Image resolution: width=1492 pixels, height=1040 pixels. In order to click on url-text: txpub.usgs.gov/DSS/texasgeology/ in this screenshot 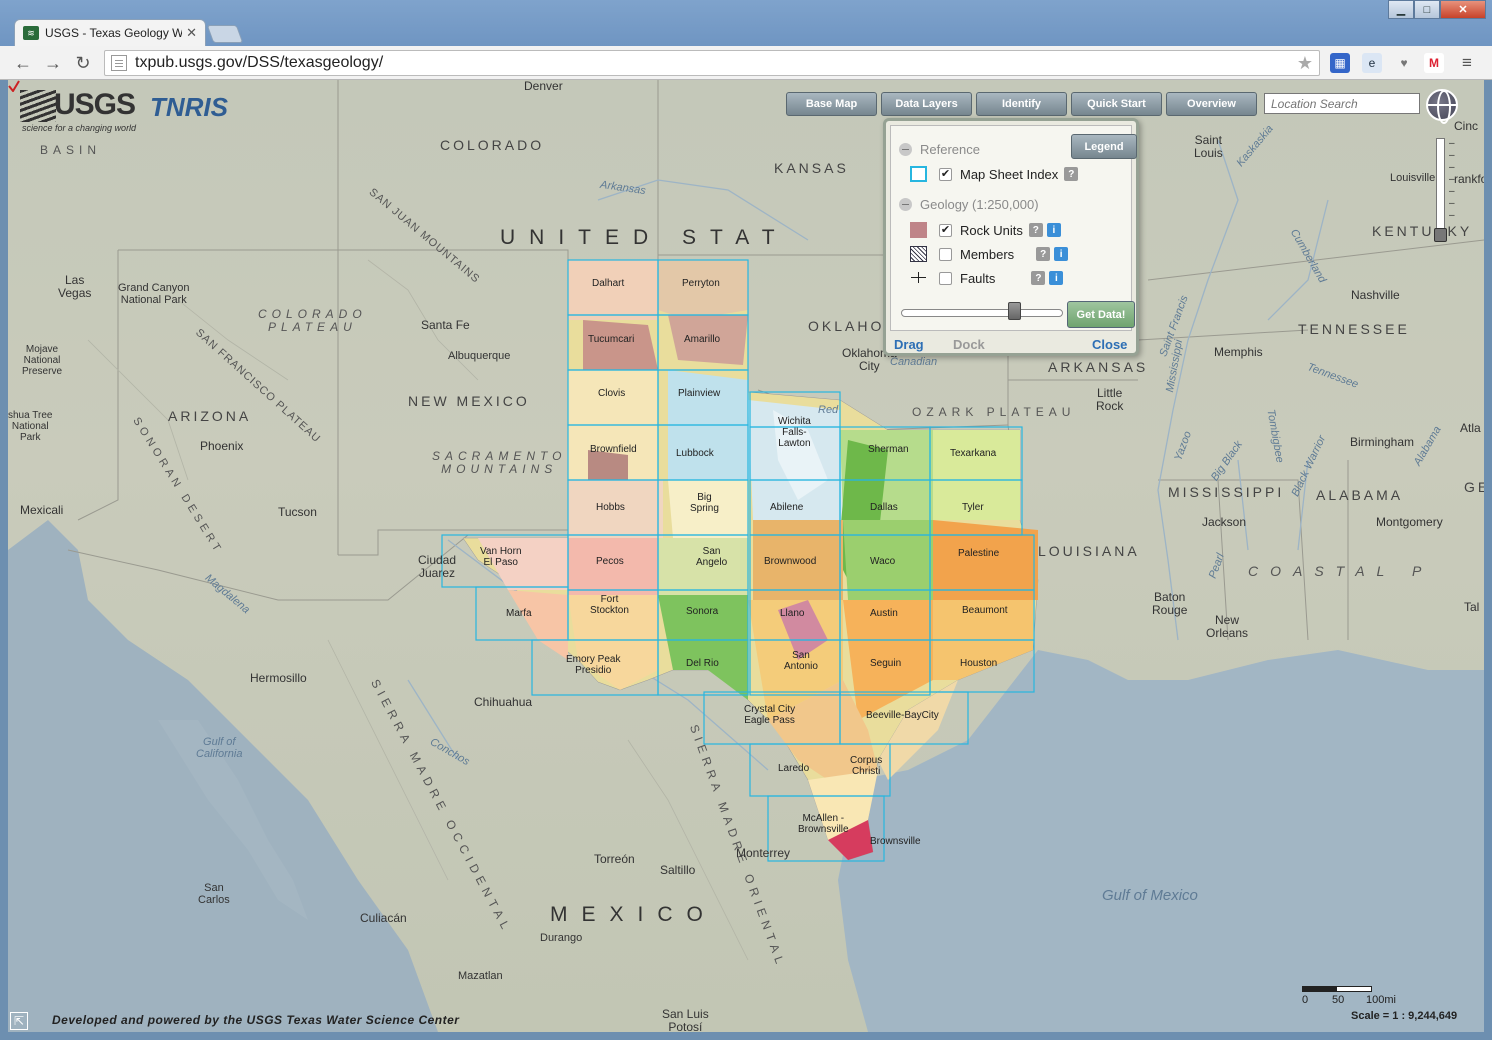, I will do `click(716, 63)`.